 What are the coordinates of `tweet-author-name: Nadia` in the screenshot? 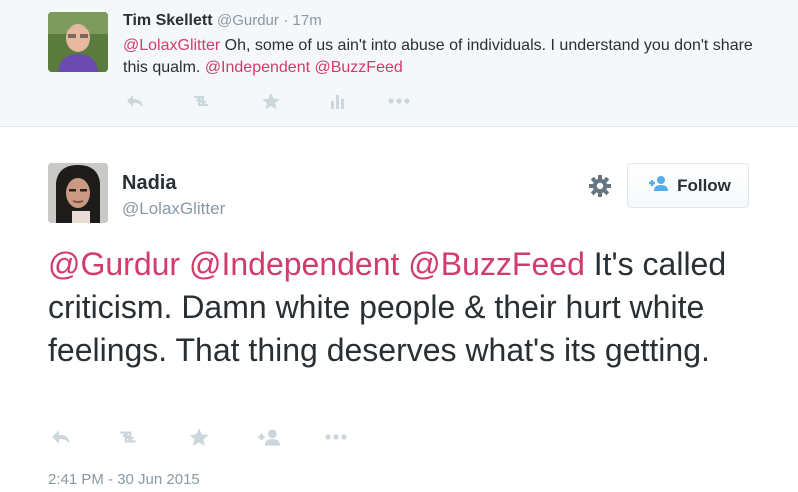 It's located at (149, 183).